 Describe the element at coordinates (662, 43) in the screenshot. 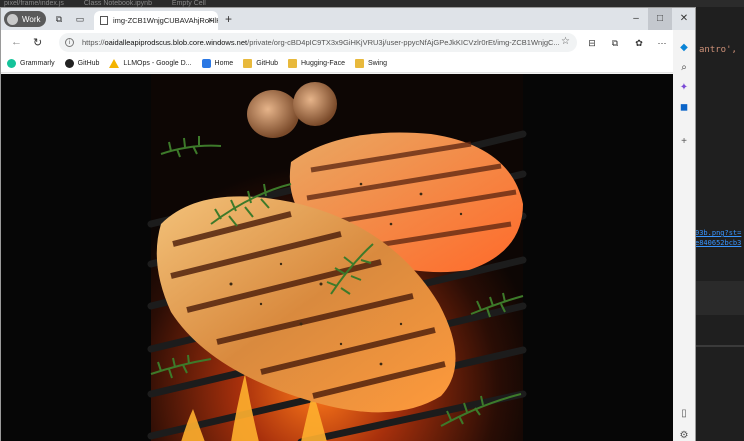

I see `more-menu-icon: ⋯` at that location.